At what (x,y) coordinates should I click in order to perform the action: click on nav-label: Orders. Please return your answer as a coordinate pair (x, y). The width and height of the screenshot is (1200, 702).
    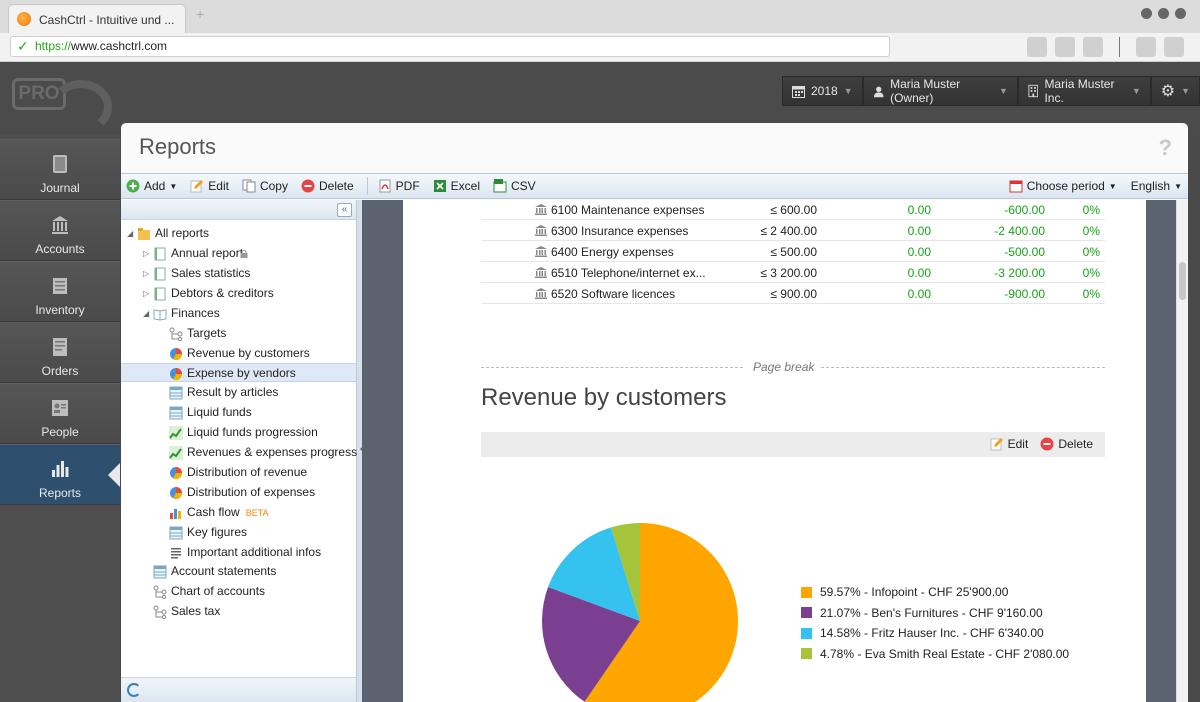
    Looking at the image, I should click on (60, 371).